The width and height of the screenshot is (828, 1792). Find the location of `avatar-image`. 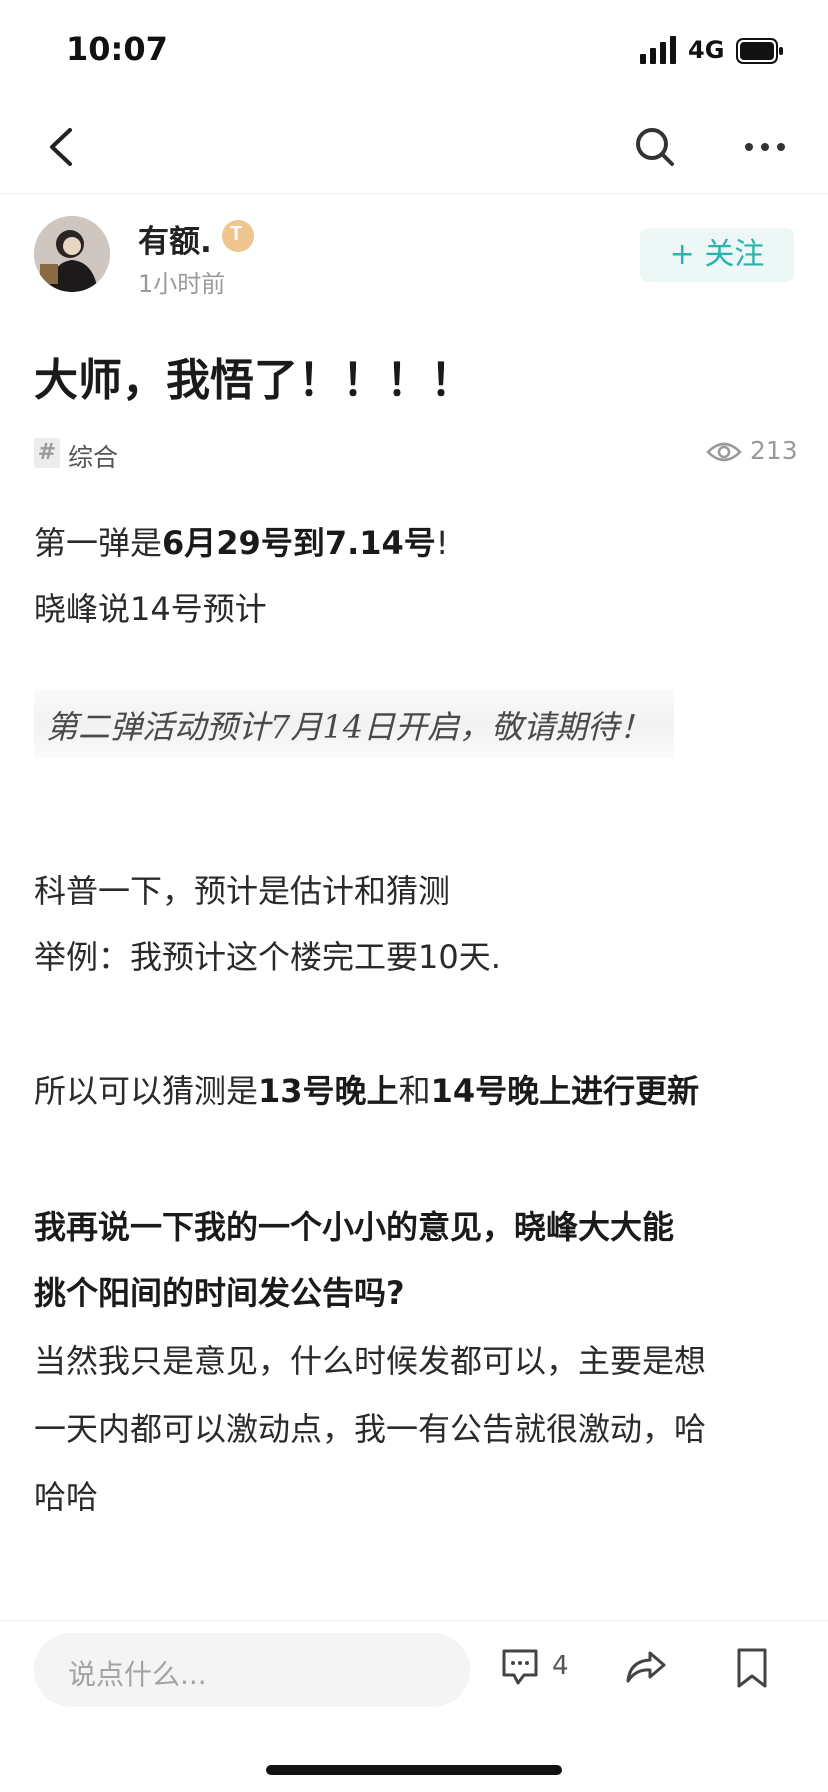

avatar-image is located at coordinates (72, 254).